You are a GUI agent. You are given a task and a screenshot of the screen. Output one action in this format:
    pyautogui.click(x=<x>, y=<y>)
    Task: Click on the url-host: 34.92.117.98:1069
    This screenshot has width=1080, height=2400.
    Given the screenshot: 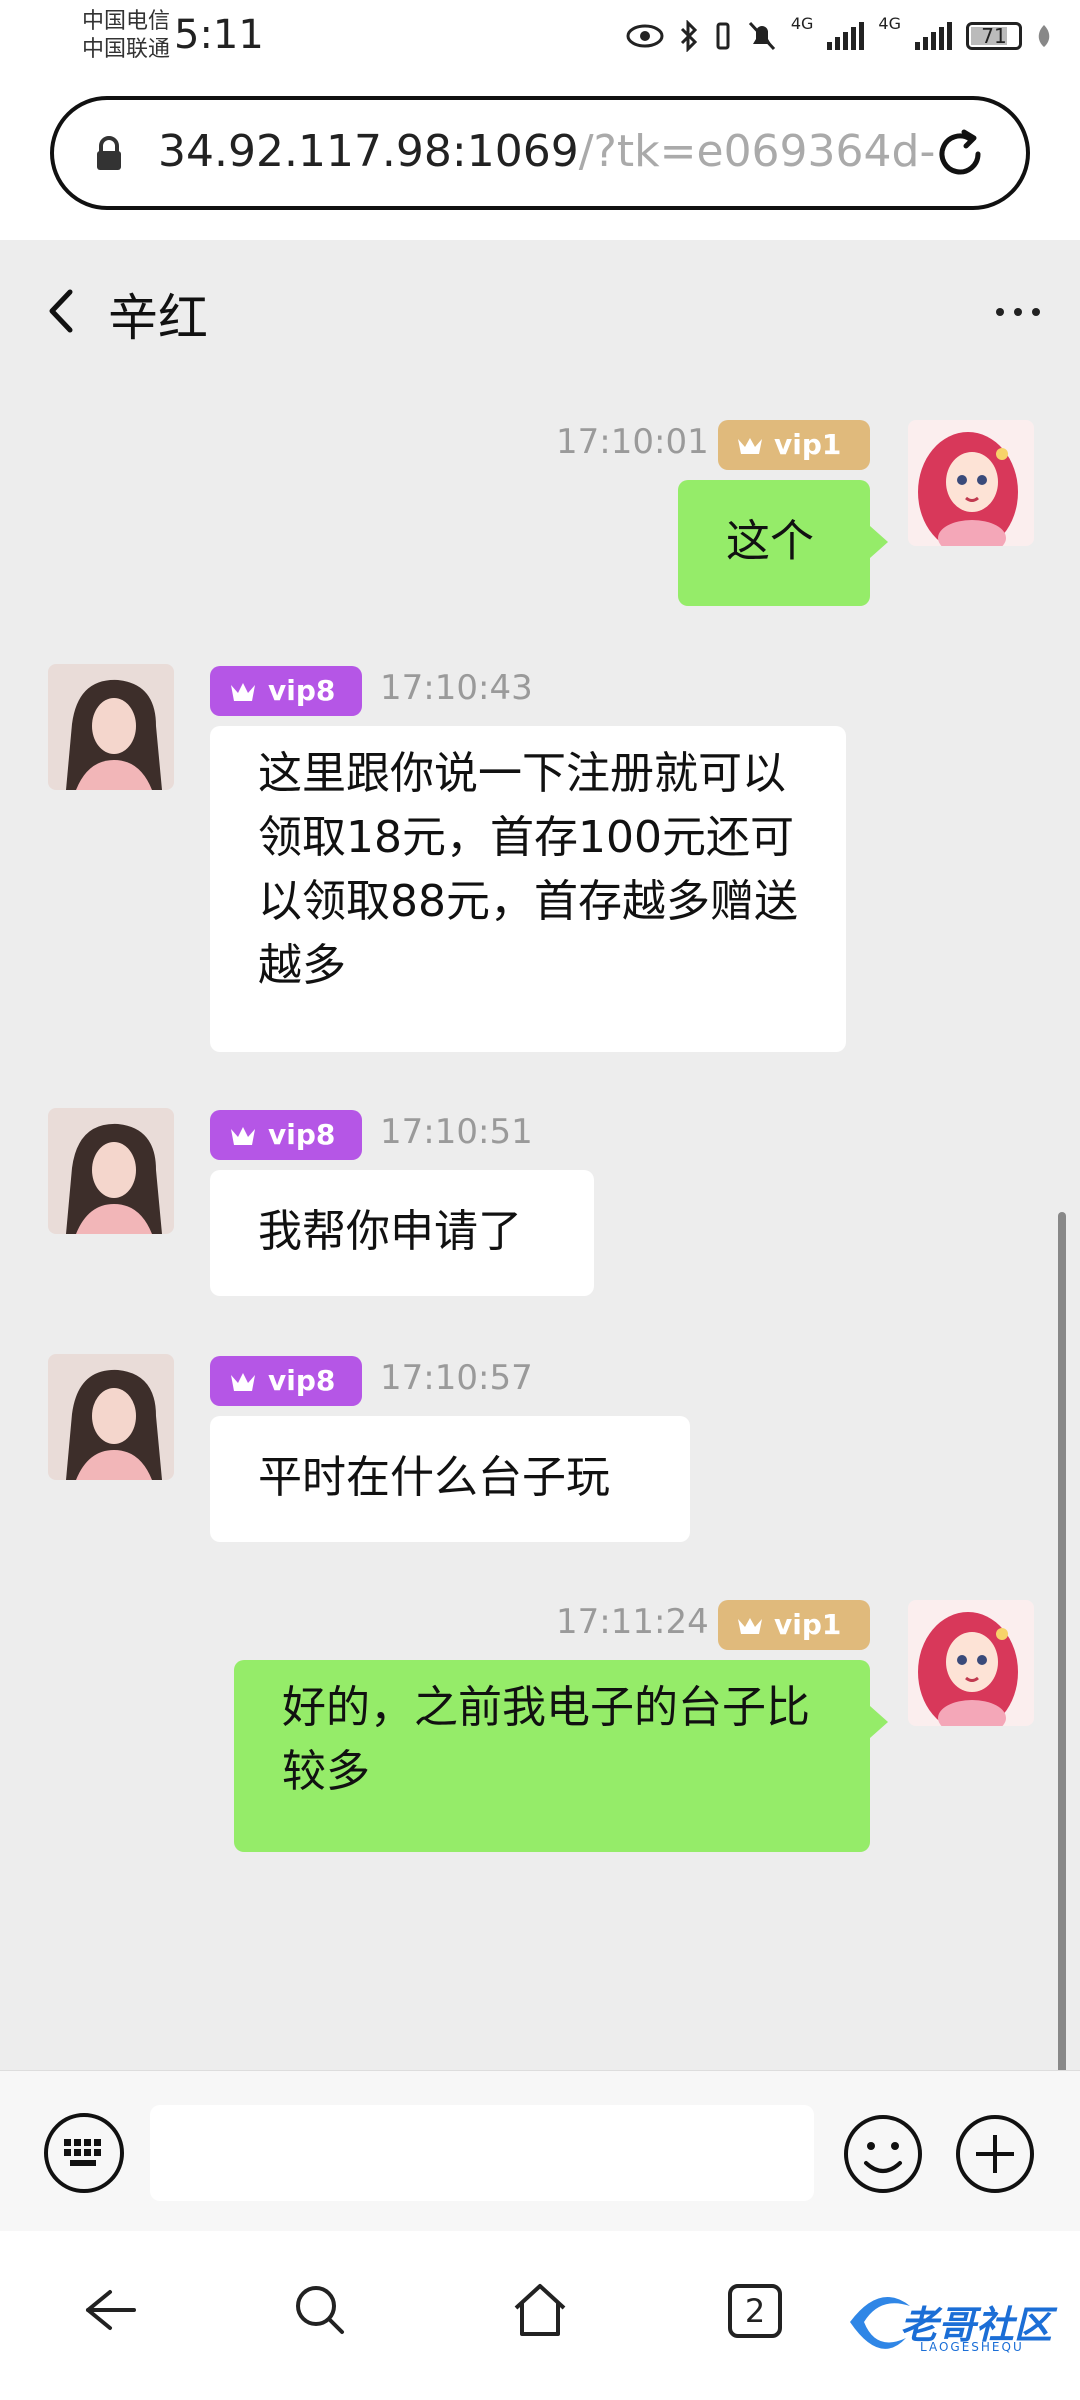 What is the action you would take?
    pyautogui.click(x=368, y=151)
    